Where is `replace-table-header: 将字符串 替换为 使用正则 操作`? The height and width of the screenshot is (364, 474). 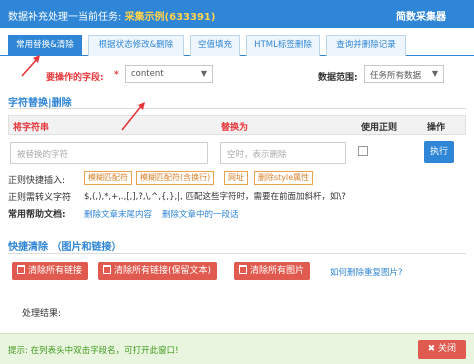
replace-table-header: 将字符串 替换为 使用正则 操作 is located at coordinates (237, 125).